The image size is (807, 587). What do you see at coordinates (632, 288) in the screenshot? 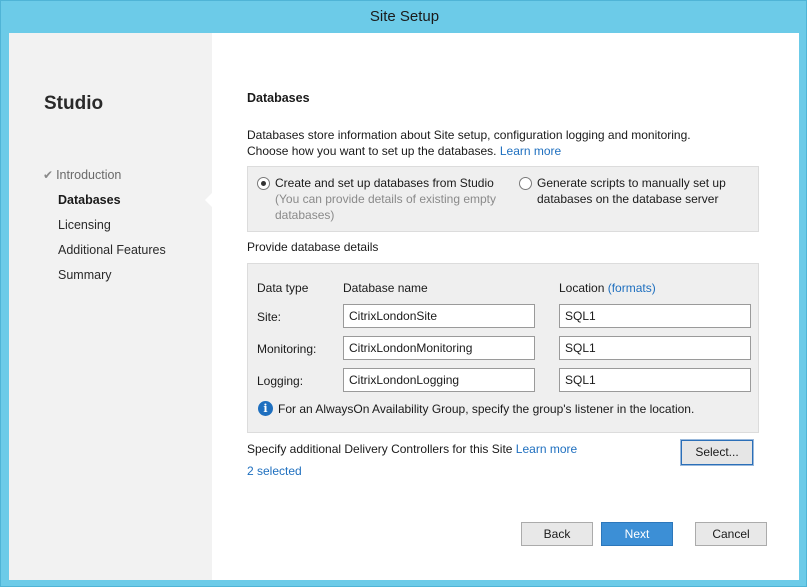
I see `formats-link: (formats)` at bounding box center [632, 288].